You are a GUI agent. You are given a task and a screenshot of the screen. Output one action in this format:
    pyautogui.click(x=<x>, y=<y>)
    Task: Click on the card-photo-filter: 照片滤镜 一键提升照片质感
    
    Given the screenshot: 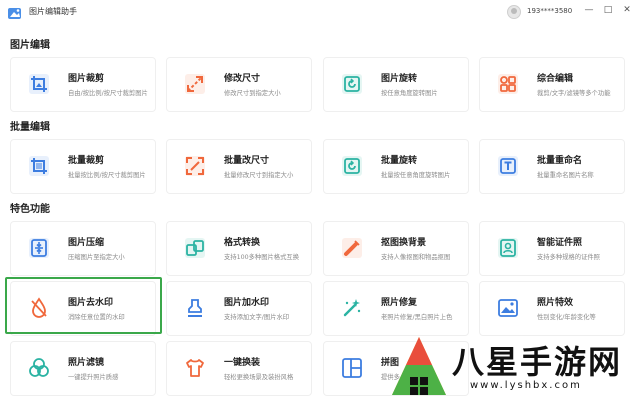 What is the action you would take?
    pyautogui.click(x=83, y=368)
    